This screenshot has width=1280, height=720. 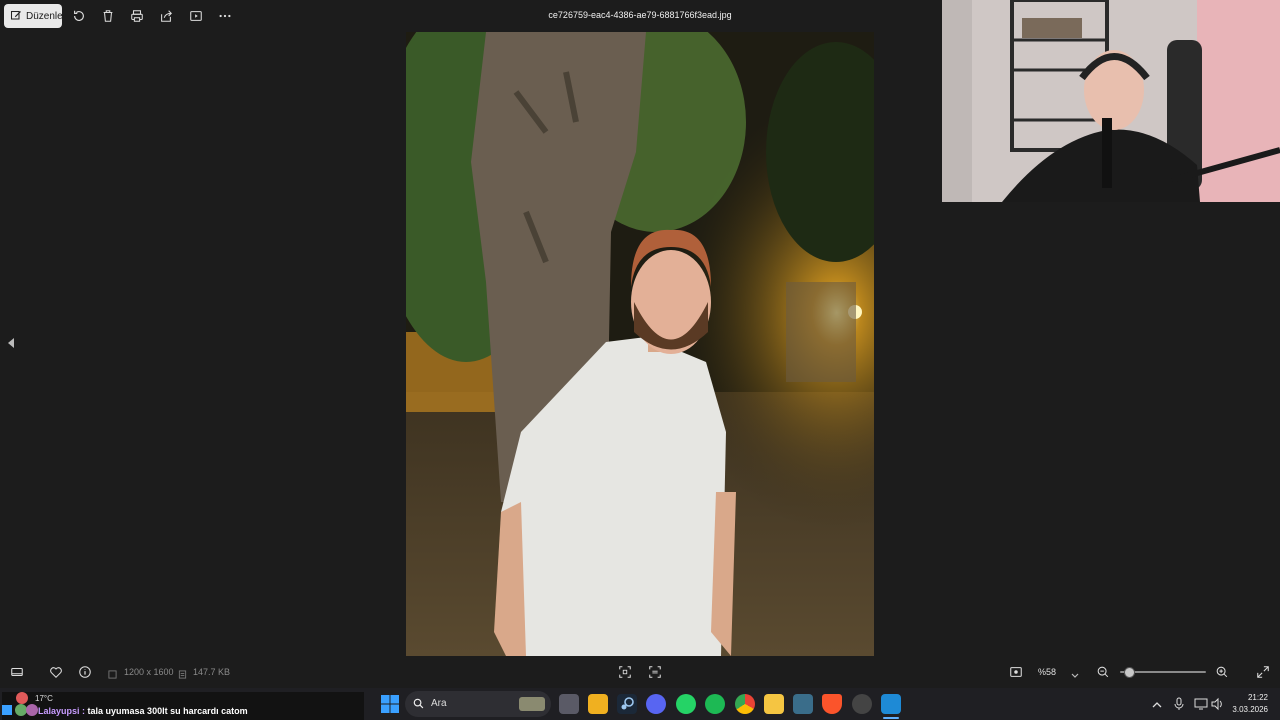 What do you see at coordinates (7, 710) in the screenshot?
I see `app-icon` at bounding box center [7, 710].